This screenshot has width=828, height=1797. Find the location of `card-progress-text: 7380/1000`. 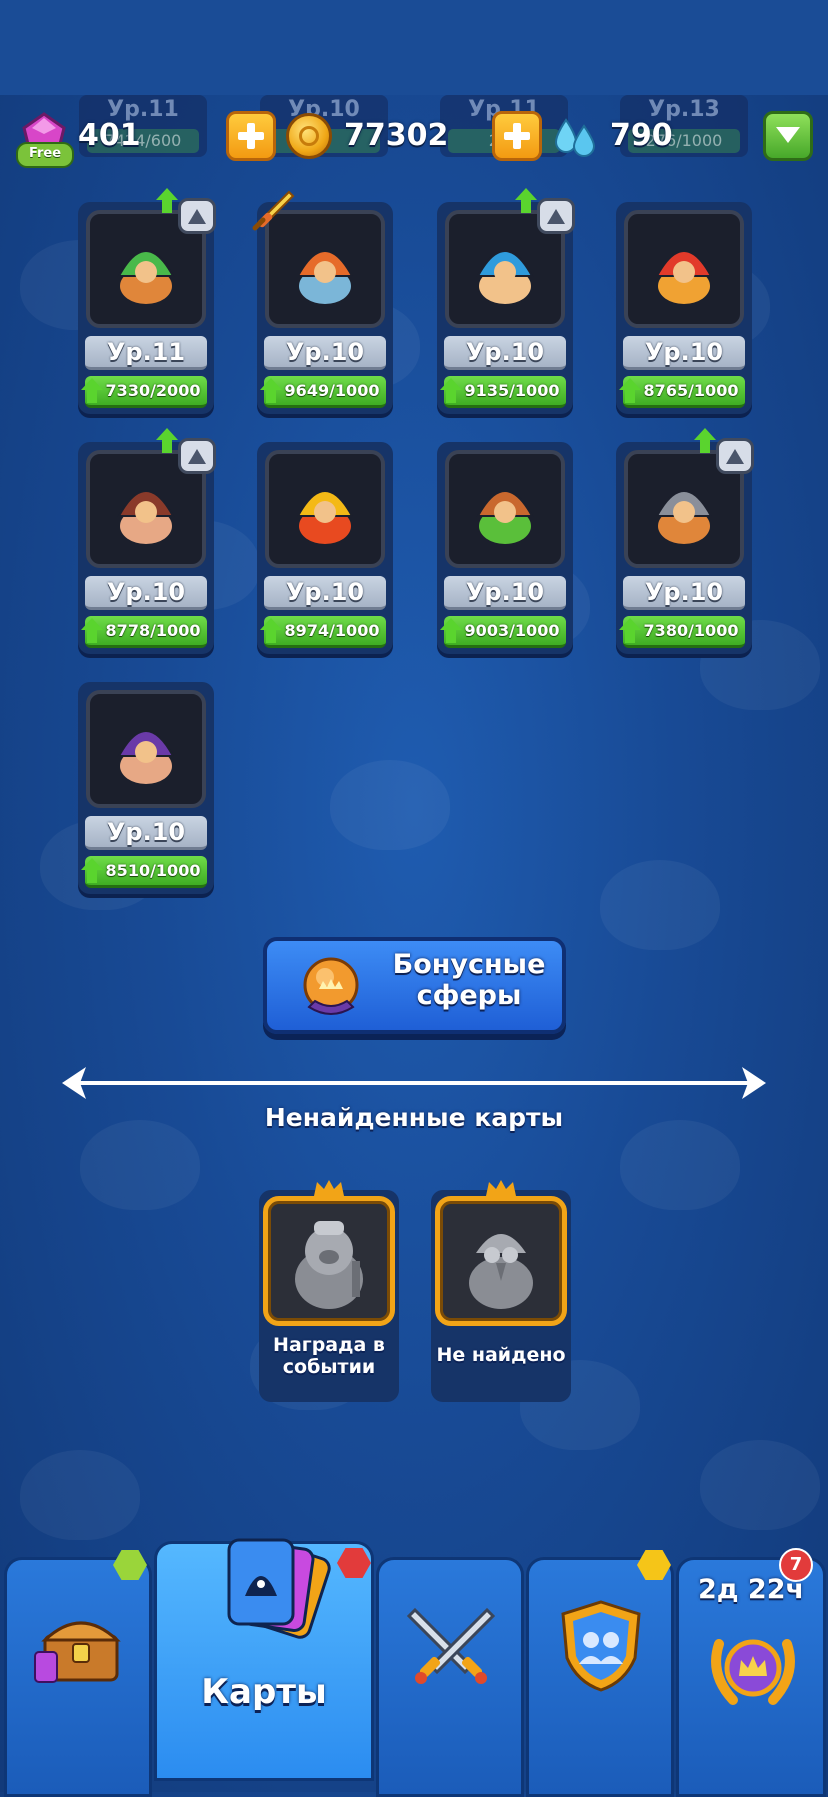

card-progress-text: 7380/1000 is located at coordinates (691, 630).